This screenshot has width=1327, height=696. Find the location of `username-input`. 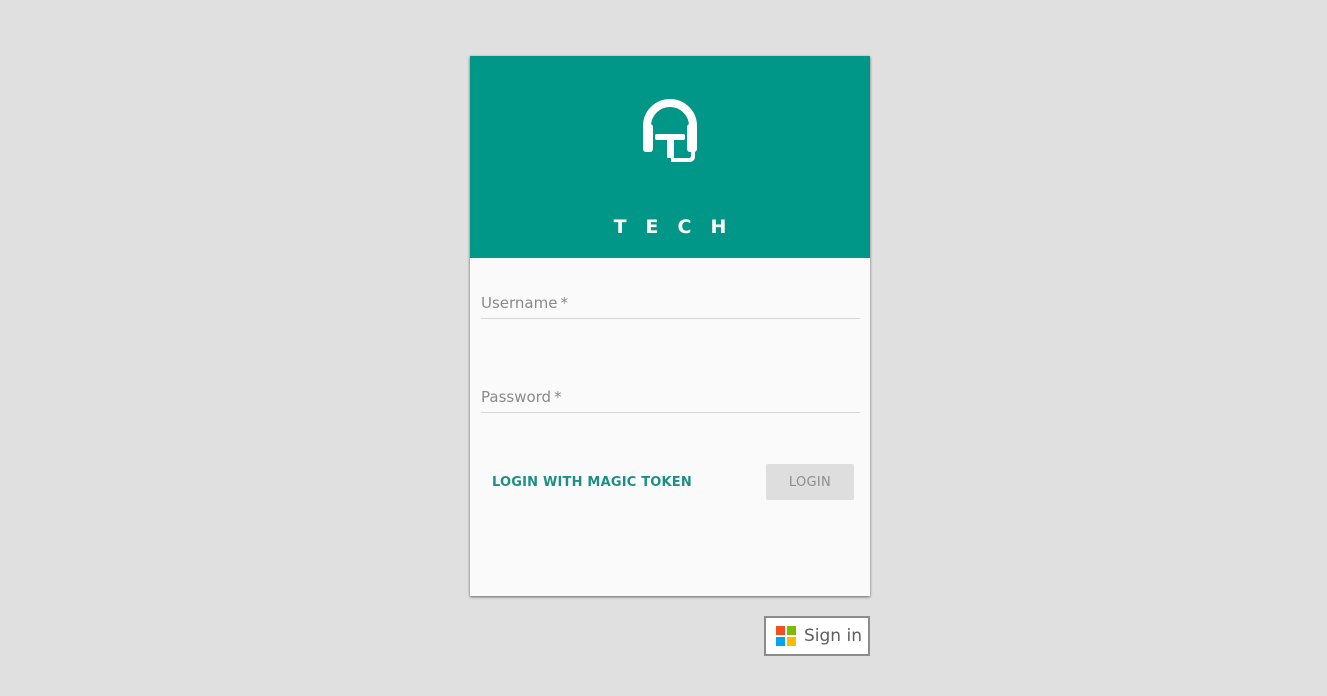

username-input is located at coordinates (670, 305).